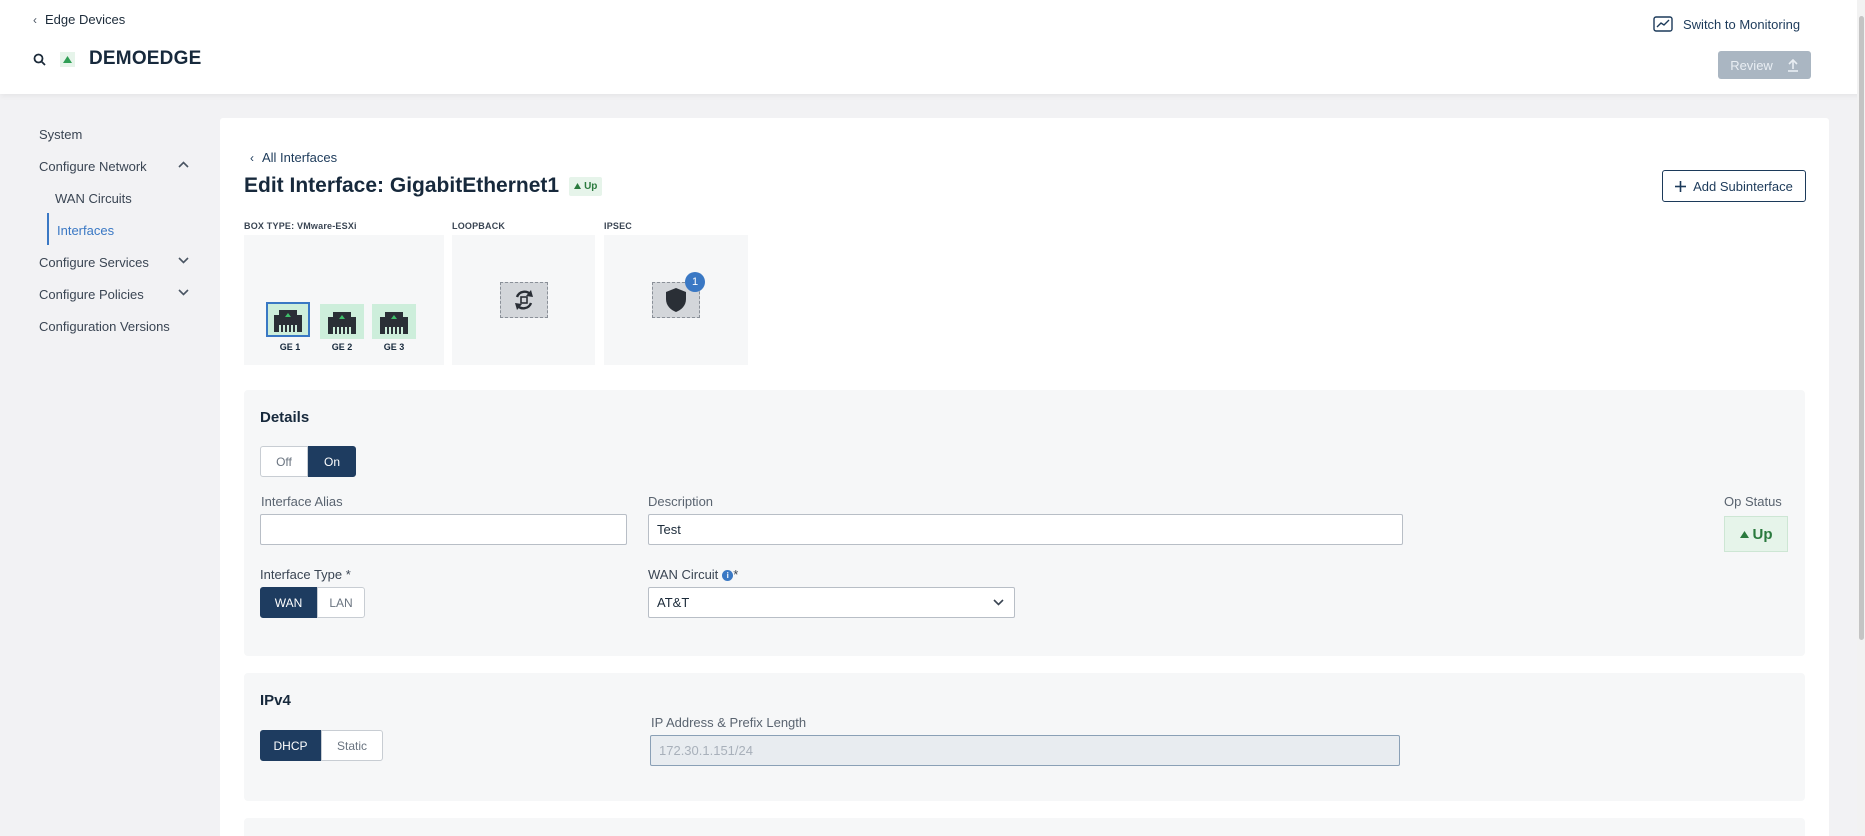 Image resolution: width=1865 pixels, height=836 pixels. I want to click on sidebar-item-configuration-versions: Configuration Versions, so click(104, 326).